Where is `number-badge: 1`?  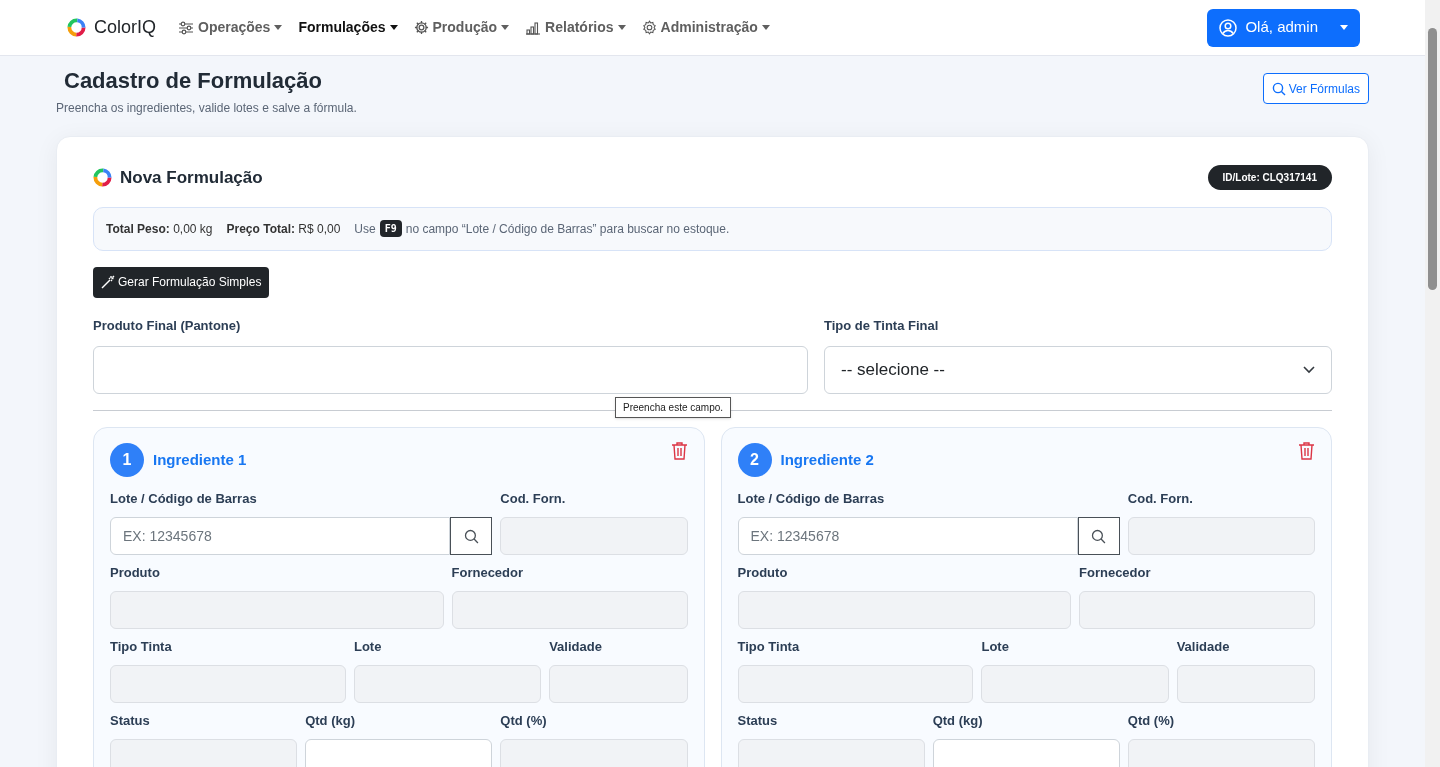 number-badge: 1 is located at coordinates (127, 460).